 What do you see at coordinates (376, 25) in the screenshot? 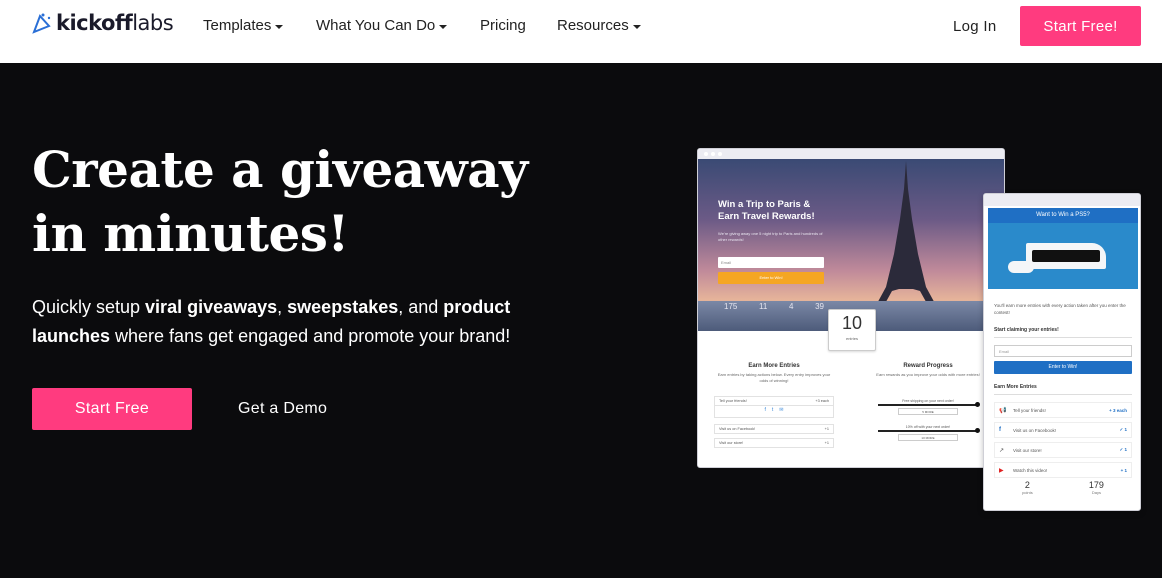
I see `nav-what-you-can-do-label: What You Can Do` at bounding box center [376, 25].